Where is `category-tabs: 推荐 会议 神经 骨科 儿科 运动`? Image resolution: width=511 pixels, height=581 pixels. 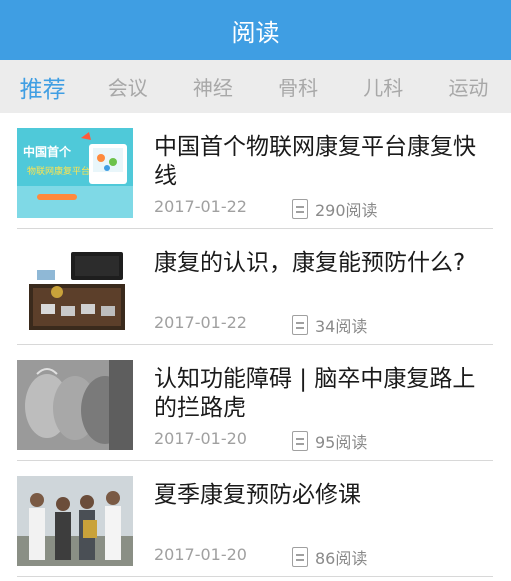
category-tabs: 推荐 会议 神经 骨科 儿科 运动 is located at coordinates (255, 86).